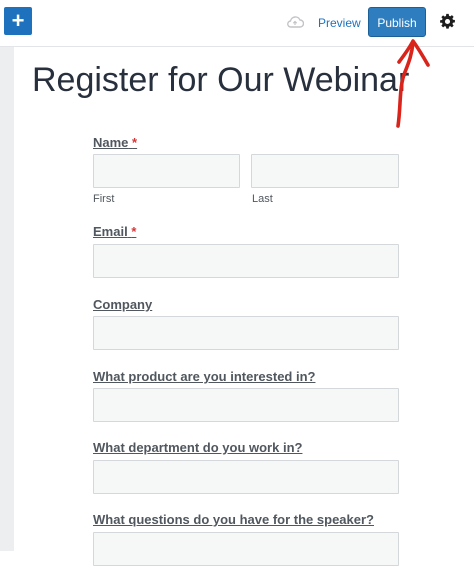 The height and width of the screenshot is (566, 474). I want to click on plus-icon: +, so click(18, 20).